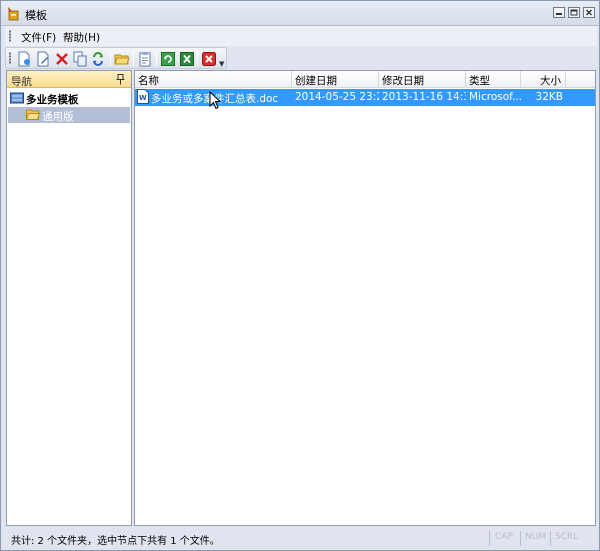  What do you see at coordinates (543, 79) in the screenshot?
I see `column-size: 大小` at bounding box center [543, 79].